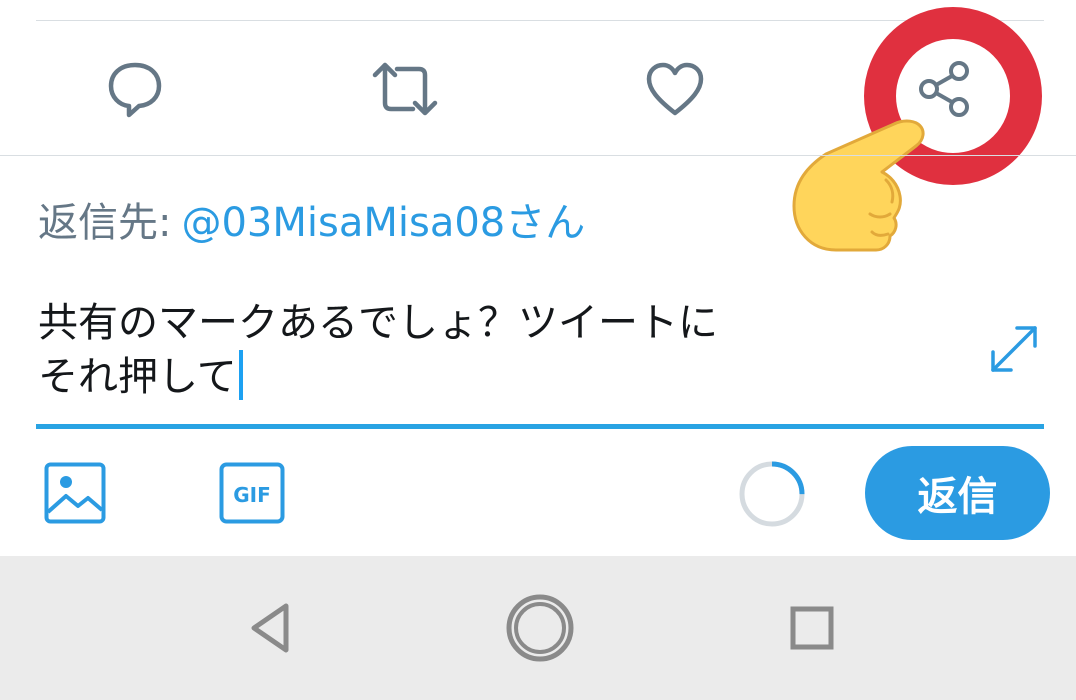  Describe the element at coordinates (75, 493) in the screenshot. I see `image-icon` at that location.